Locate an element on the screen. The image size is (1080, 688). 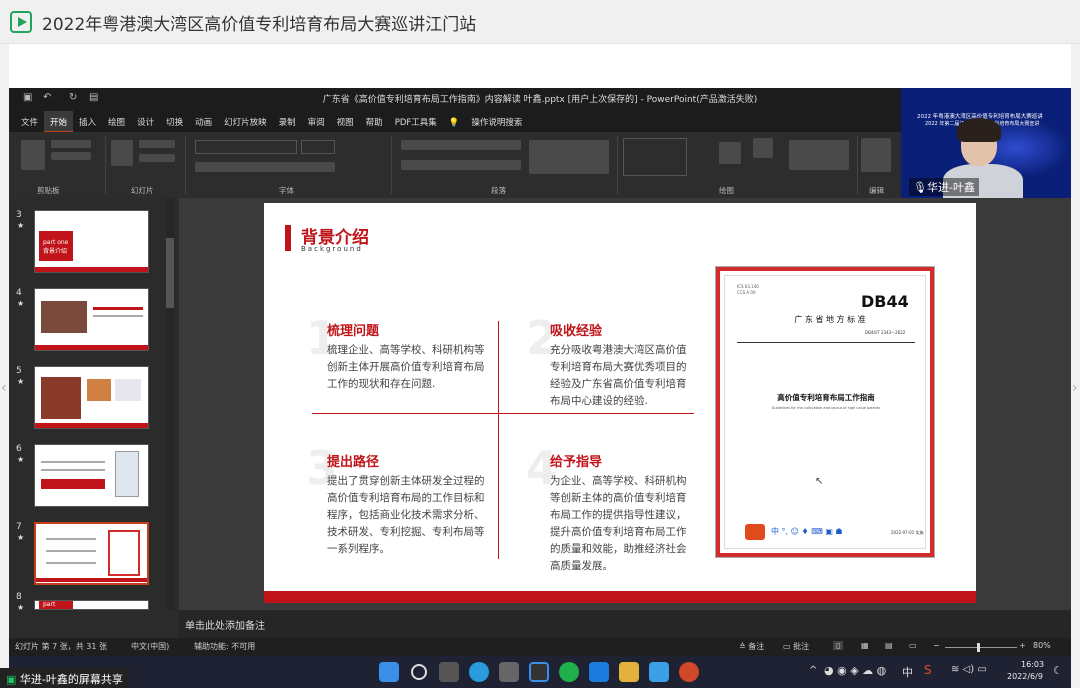
tab-transitions: 切换 is located at coordinates (174, 122).